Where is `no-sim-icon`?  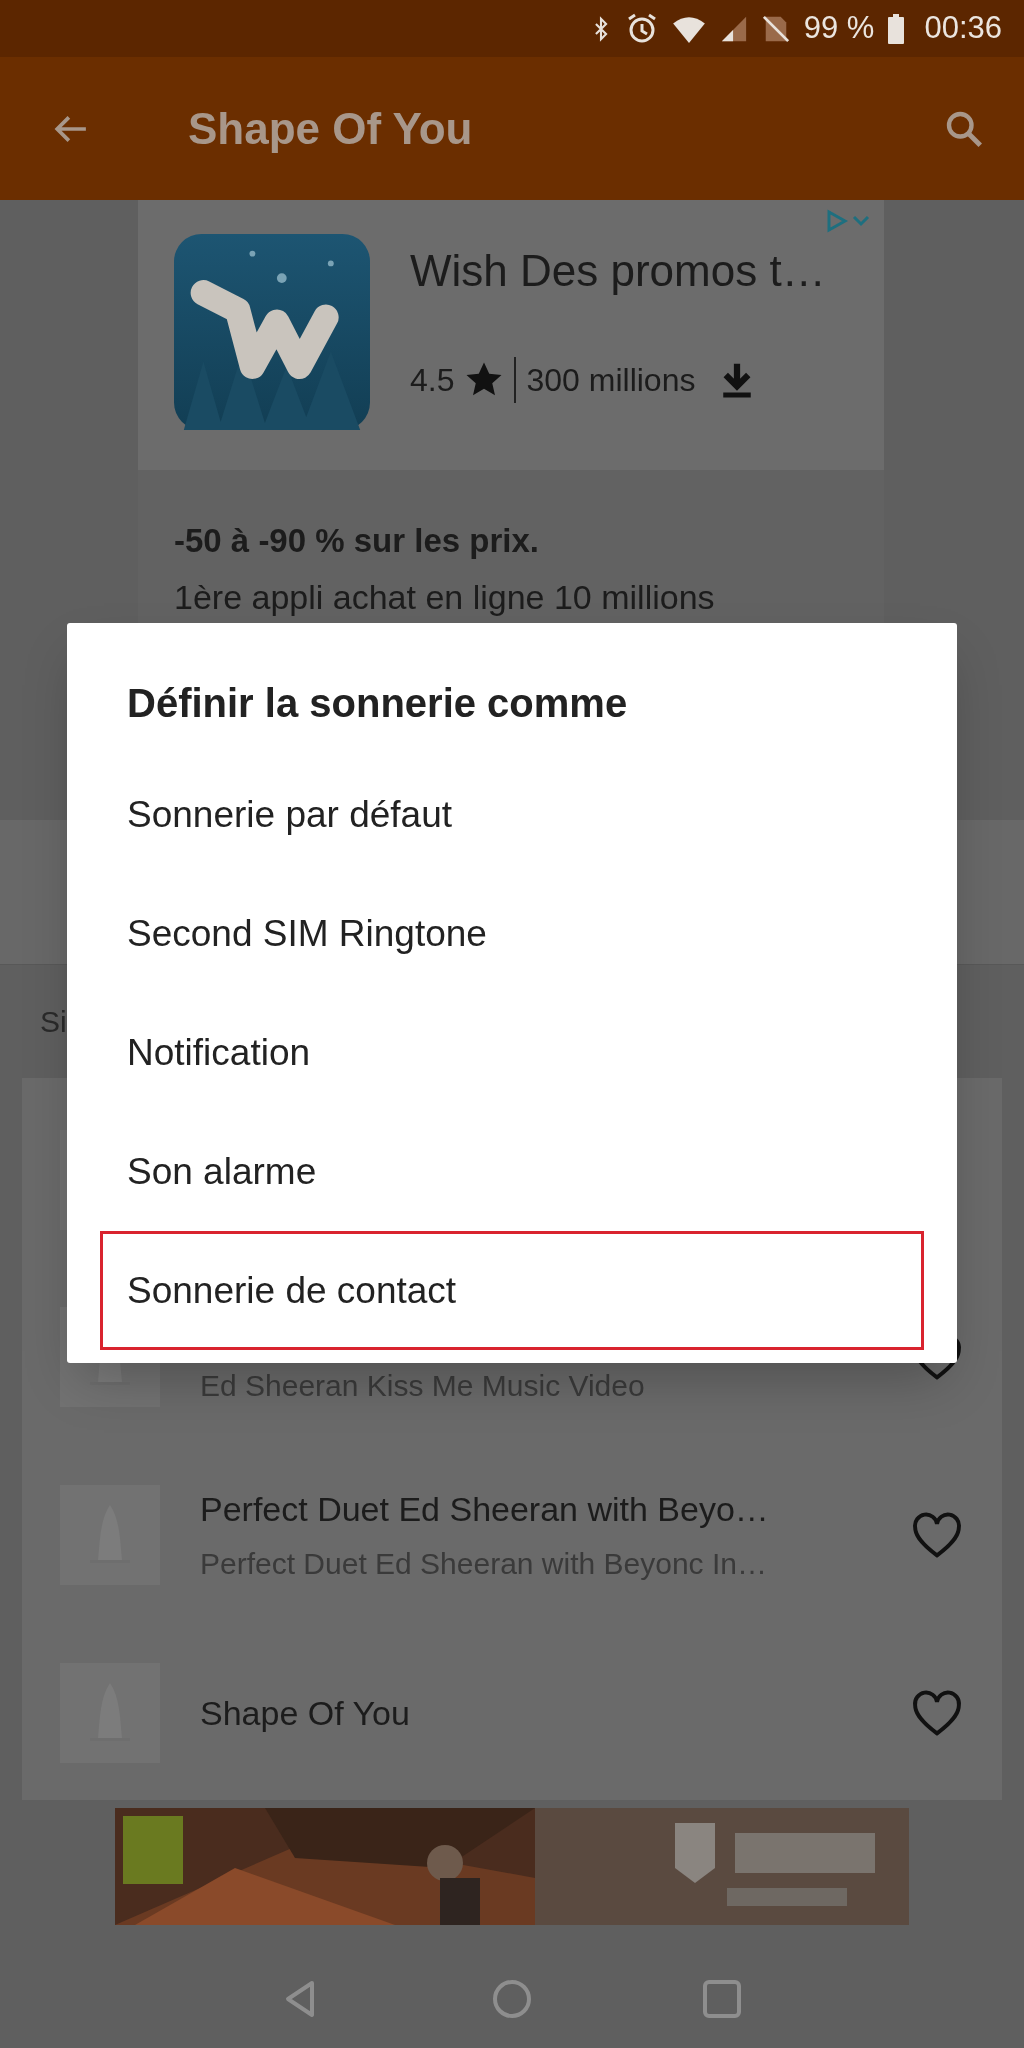
no-sim-icon is located at coordinates (775, 28).